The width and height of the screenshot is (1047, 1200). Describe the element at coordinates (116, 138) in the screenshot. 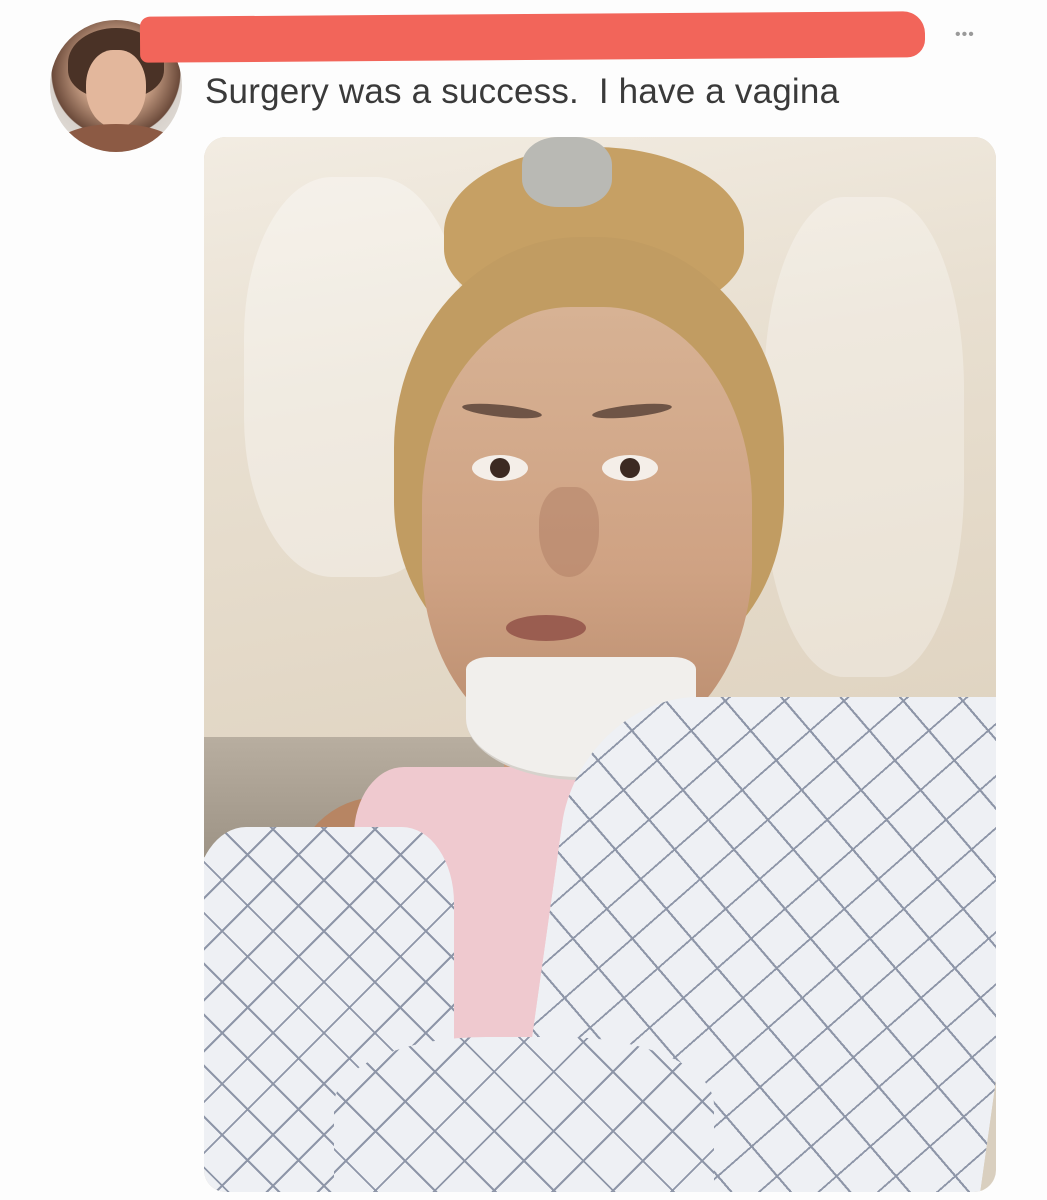

I see `avatar-shirt` at that location.